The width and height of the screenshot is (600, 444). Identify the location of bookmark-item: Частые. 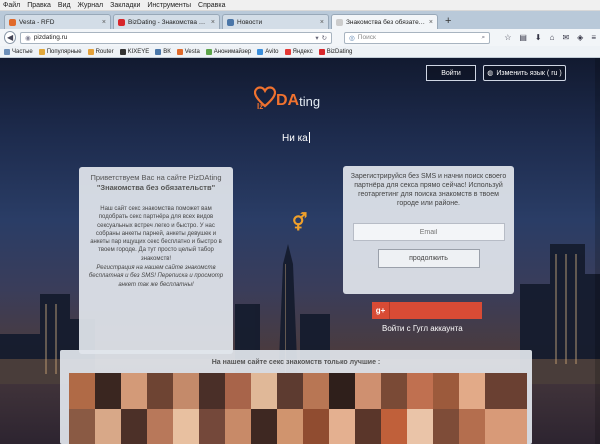
(18, 51).